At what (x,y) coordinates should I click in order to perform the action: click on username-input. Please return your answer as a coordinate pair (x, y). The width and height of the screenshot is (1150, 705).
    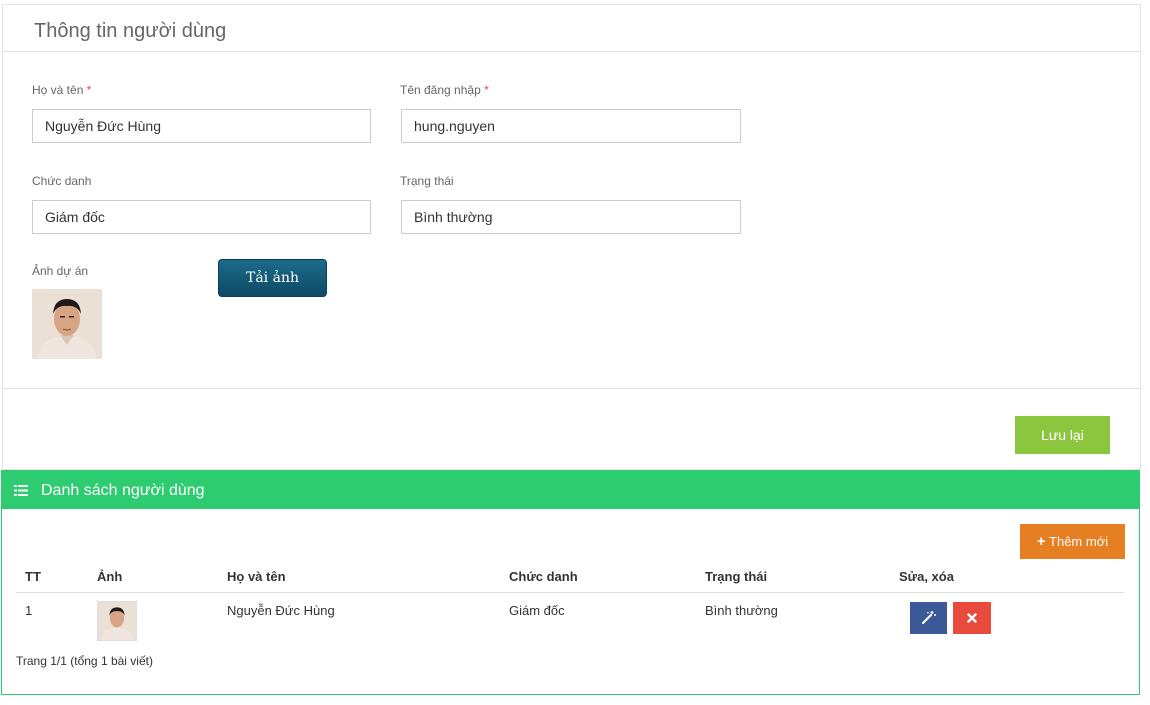
    Looking at the image, I should click on (571, 126).